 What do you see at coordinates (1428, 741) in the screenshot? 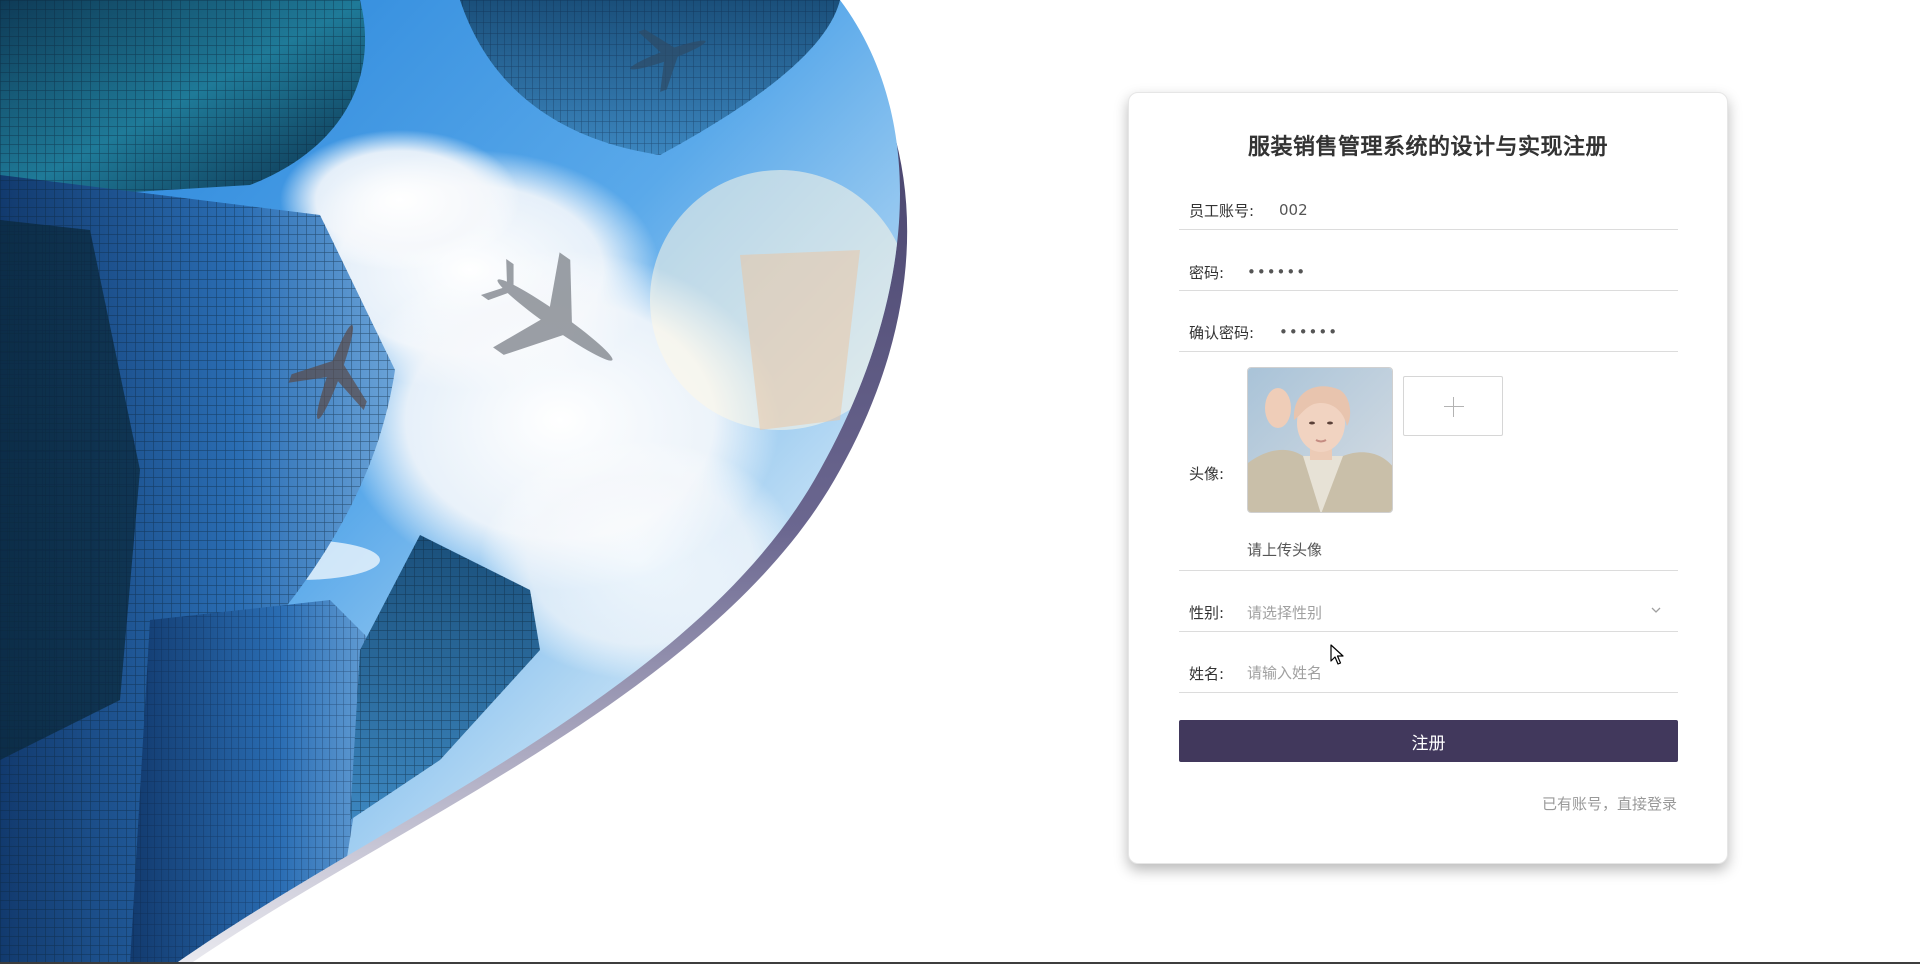
I see `register-button: 注册` at bounding box center [1428, 741].